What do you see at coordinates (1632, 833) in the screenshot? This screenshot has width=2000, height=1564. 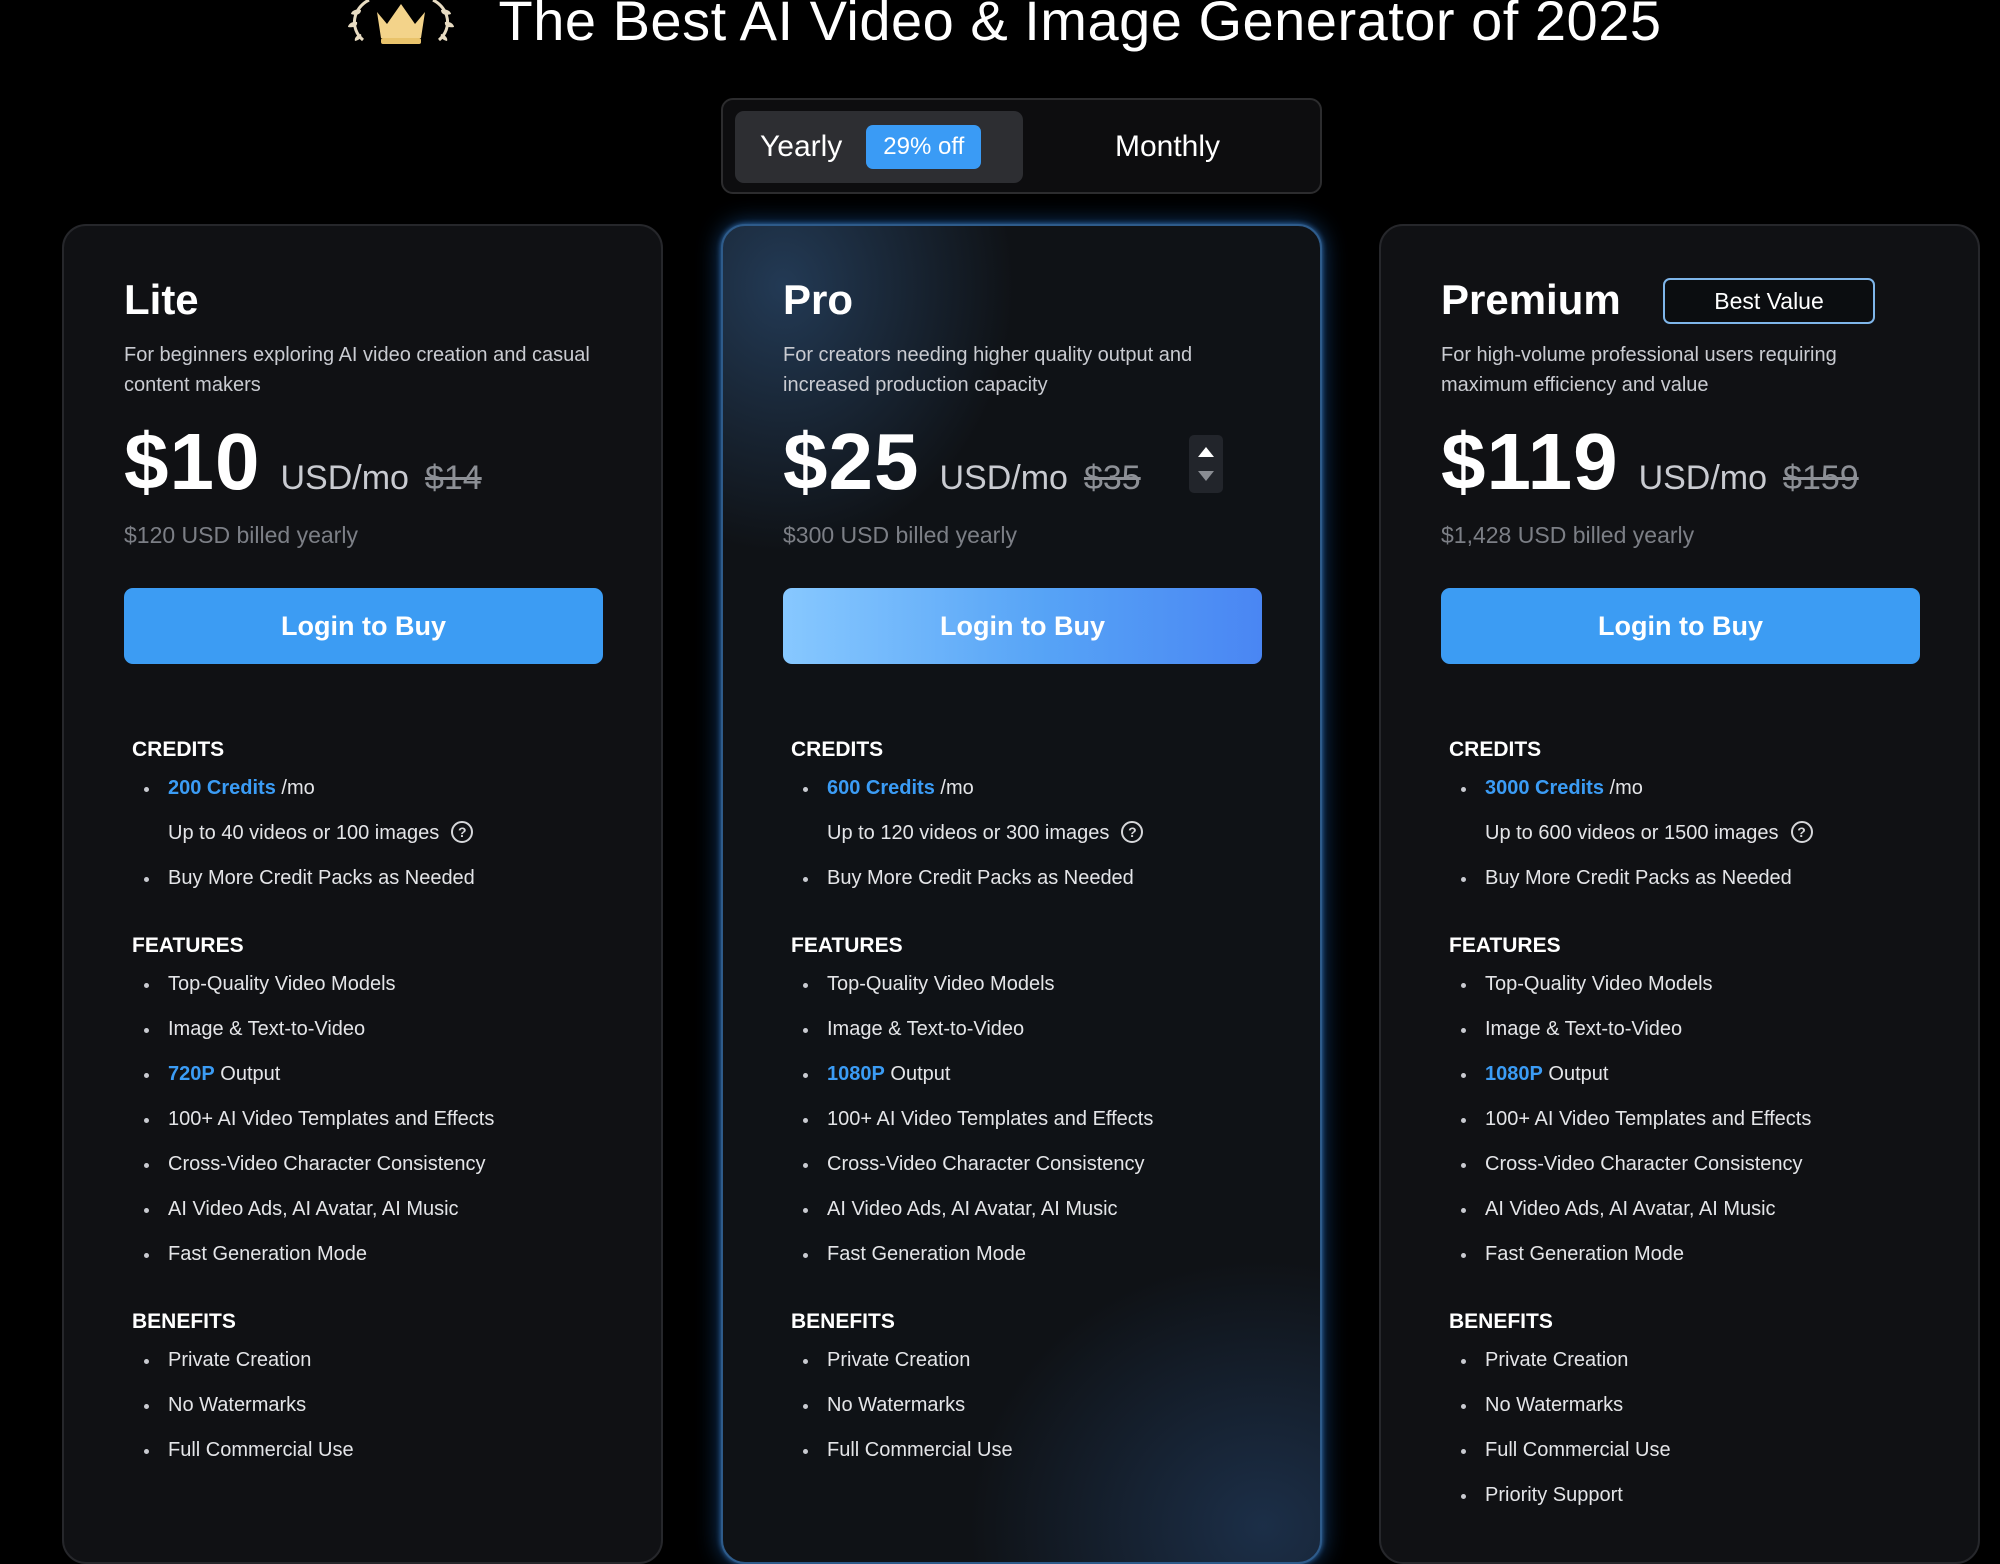 I see `credits-note-text: Up to 600 videos or 1500 images` at bounding box center [1632, 833].